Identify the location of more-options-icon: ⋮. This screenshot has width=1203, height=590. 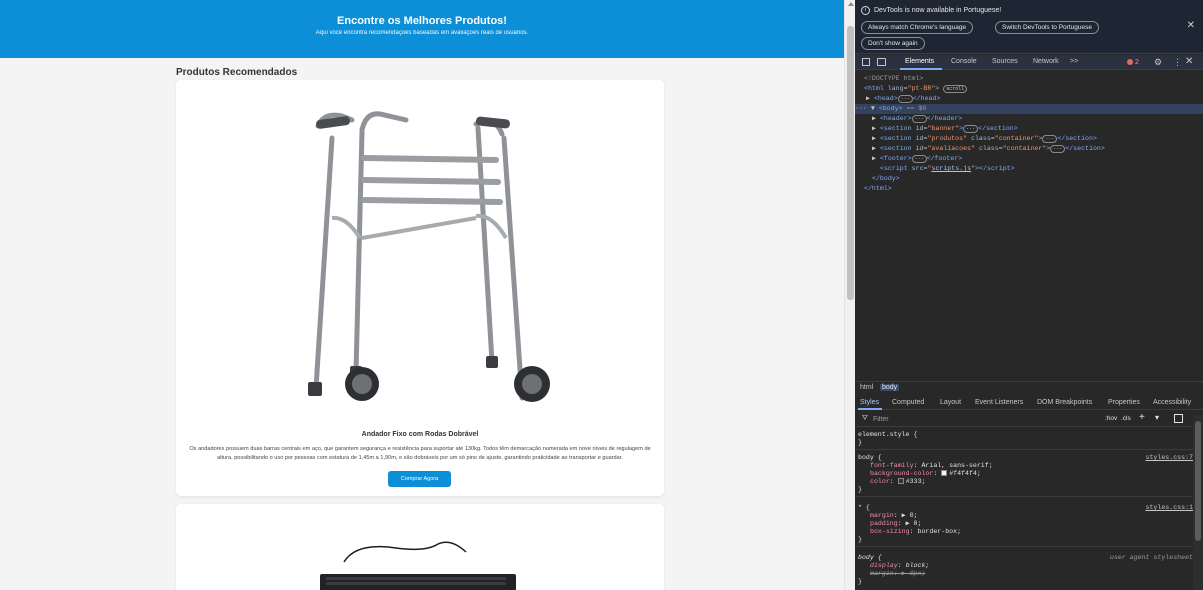
(1177, 62).